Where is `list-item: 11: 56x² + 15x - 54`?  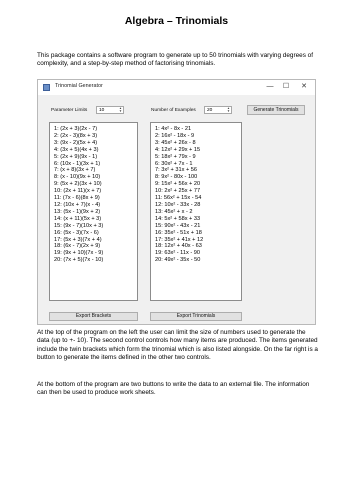 list-item: 11: 56x² + 15x - 54 is located at coordinates (179, 198).